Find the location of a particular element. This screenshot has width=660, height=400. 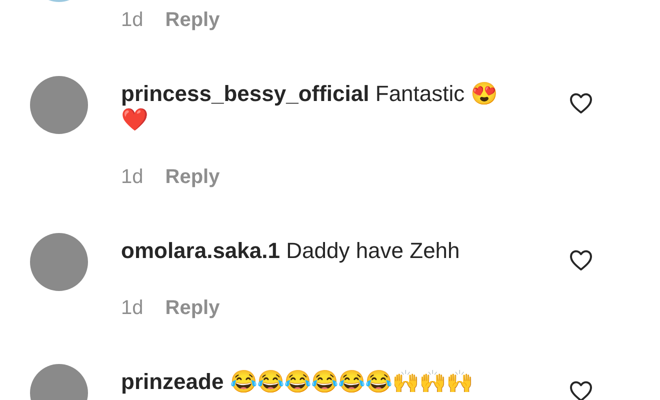

comment-text: omolara.saka.1 Daddy have Zehh is located at coordinates (291, 251).